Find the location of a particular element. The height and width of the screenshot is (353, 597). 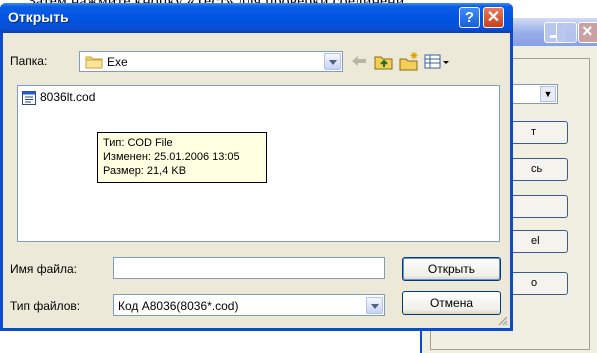

folder-combo: Exe is located at coordinates (211, 61).